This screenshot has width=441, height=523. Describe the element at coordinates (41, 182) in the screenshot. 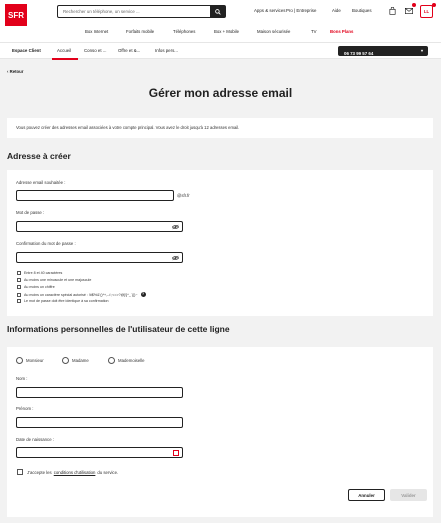

I see `email-label: Adresse email souhaitée :` at that location.